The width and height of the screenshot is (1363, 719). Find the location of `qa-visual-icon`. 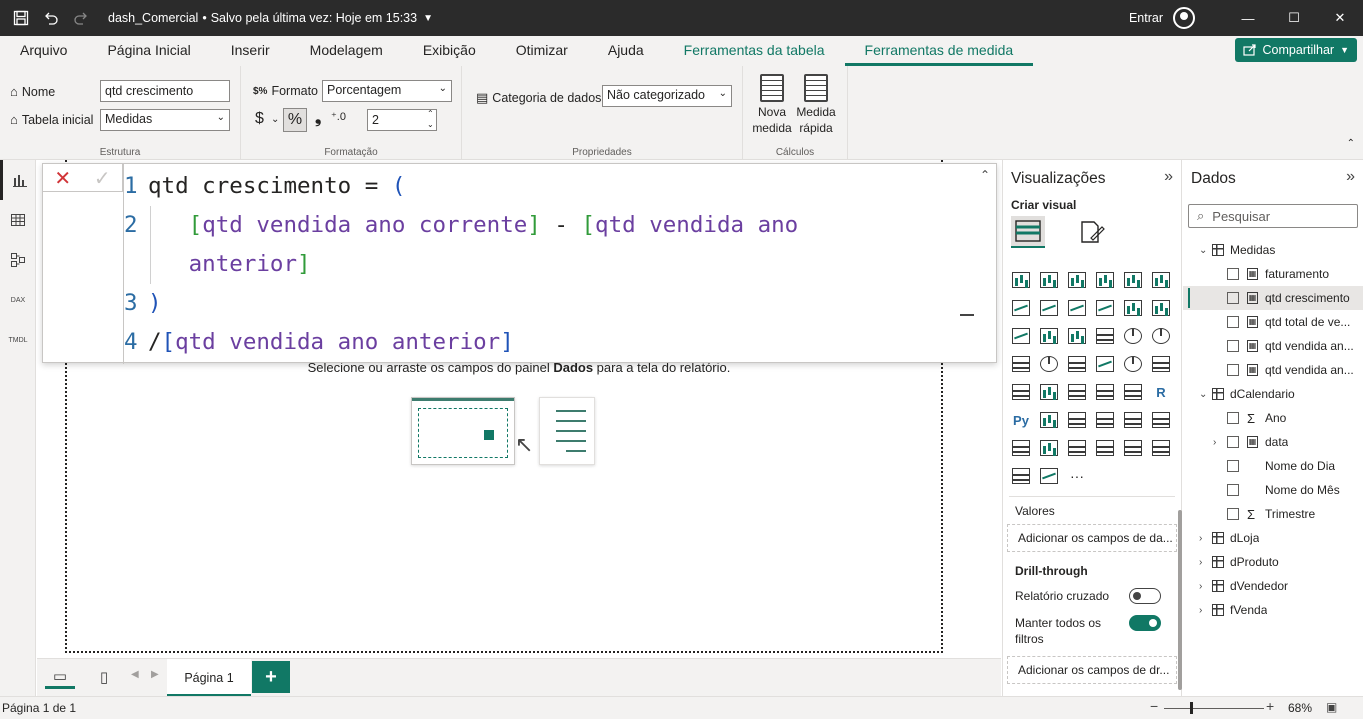

qa-visual-icon is located at coordinates (1105, 420).